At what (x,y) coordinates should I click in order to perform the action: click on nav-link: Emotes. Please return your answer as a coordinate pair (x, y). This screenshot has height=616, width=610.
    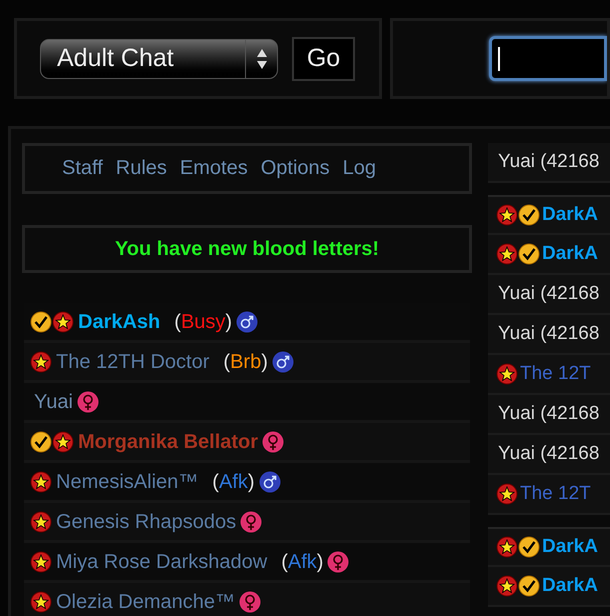
    Looking at the image, I should click on (214, 168).